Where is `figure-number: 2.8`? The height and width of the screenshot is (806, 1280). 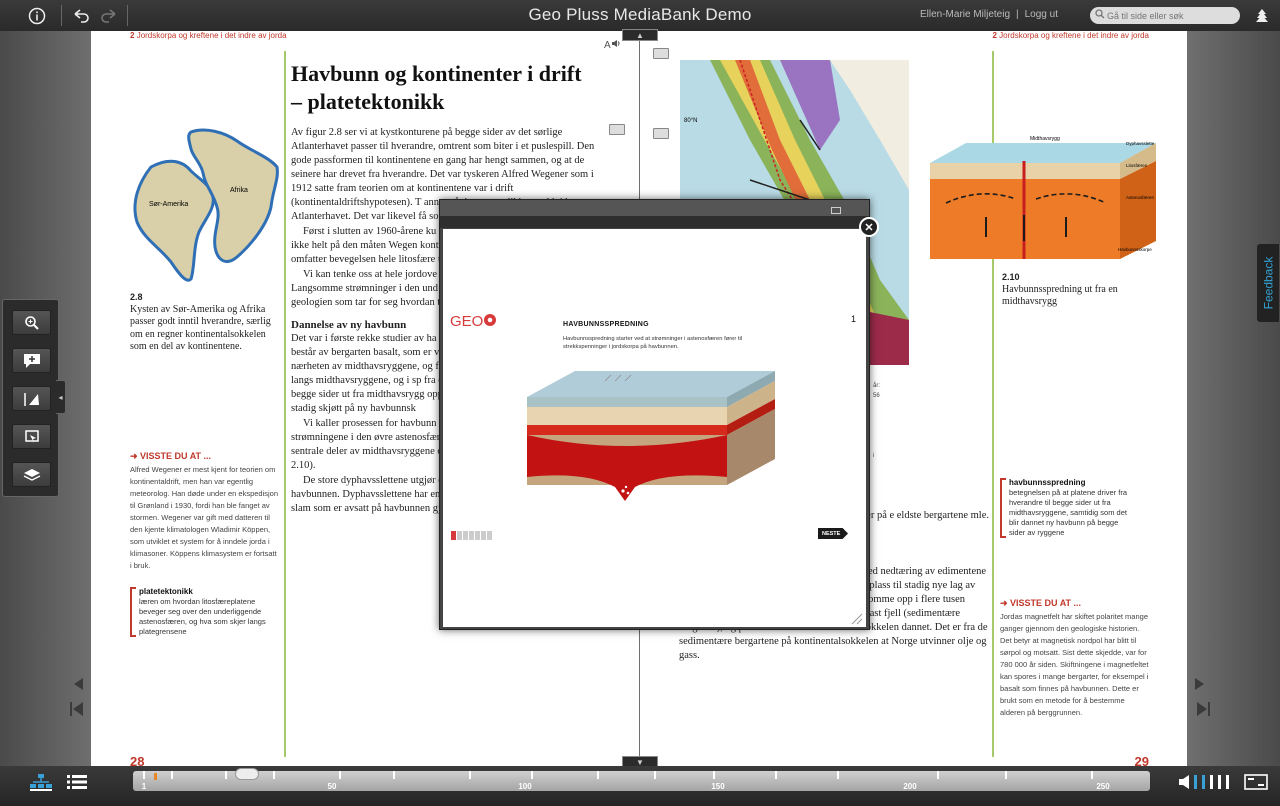
figure-number: 2.8 is located at coordinates (136, 297).